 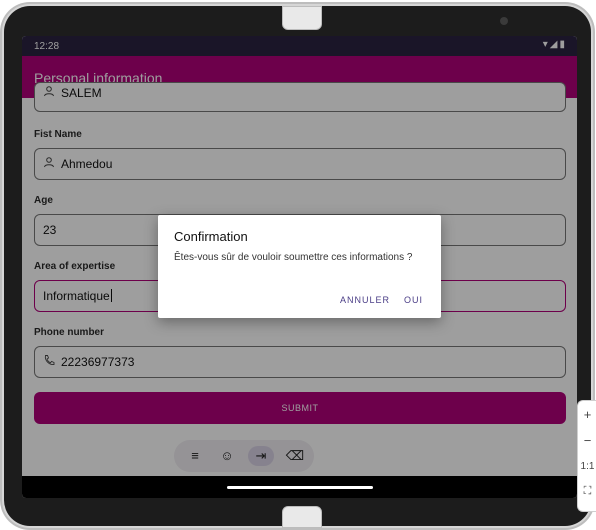 I want to click on camera-icon, so click(x=504, y=21).